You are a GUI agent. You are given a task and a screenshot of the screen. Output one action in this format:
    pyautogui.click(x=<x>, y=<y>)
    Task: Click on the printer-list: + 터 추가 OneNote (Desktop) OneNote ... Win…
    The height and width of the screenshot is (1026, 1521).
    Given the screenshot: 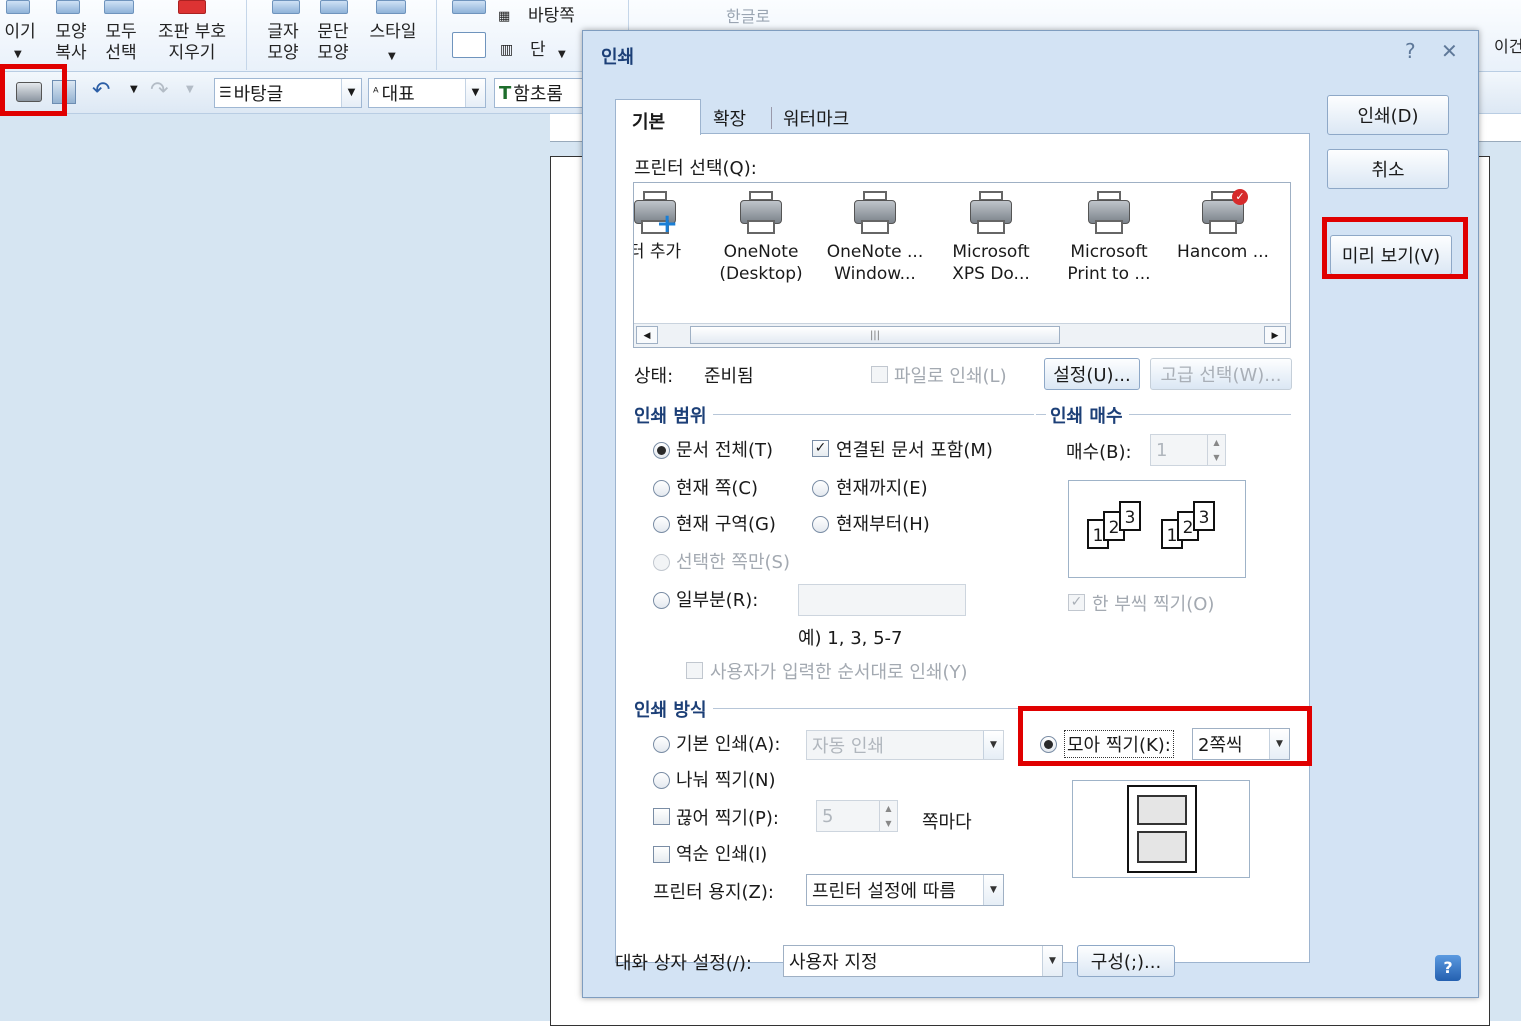 What is the action you would take?
    pyautogui.click(x=962, y=265)
    